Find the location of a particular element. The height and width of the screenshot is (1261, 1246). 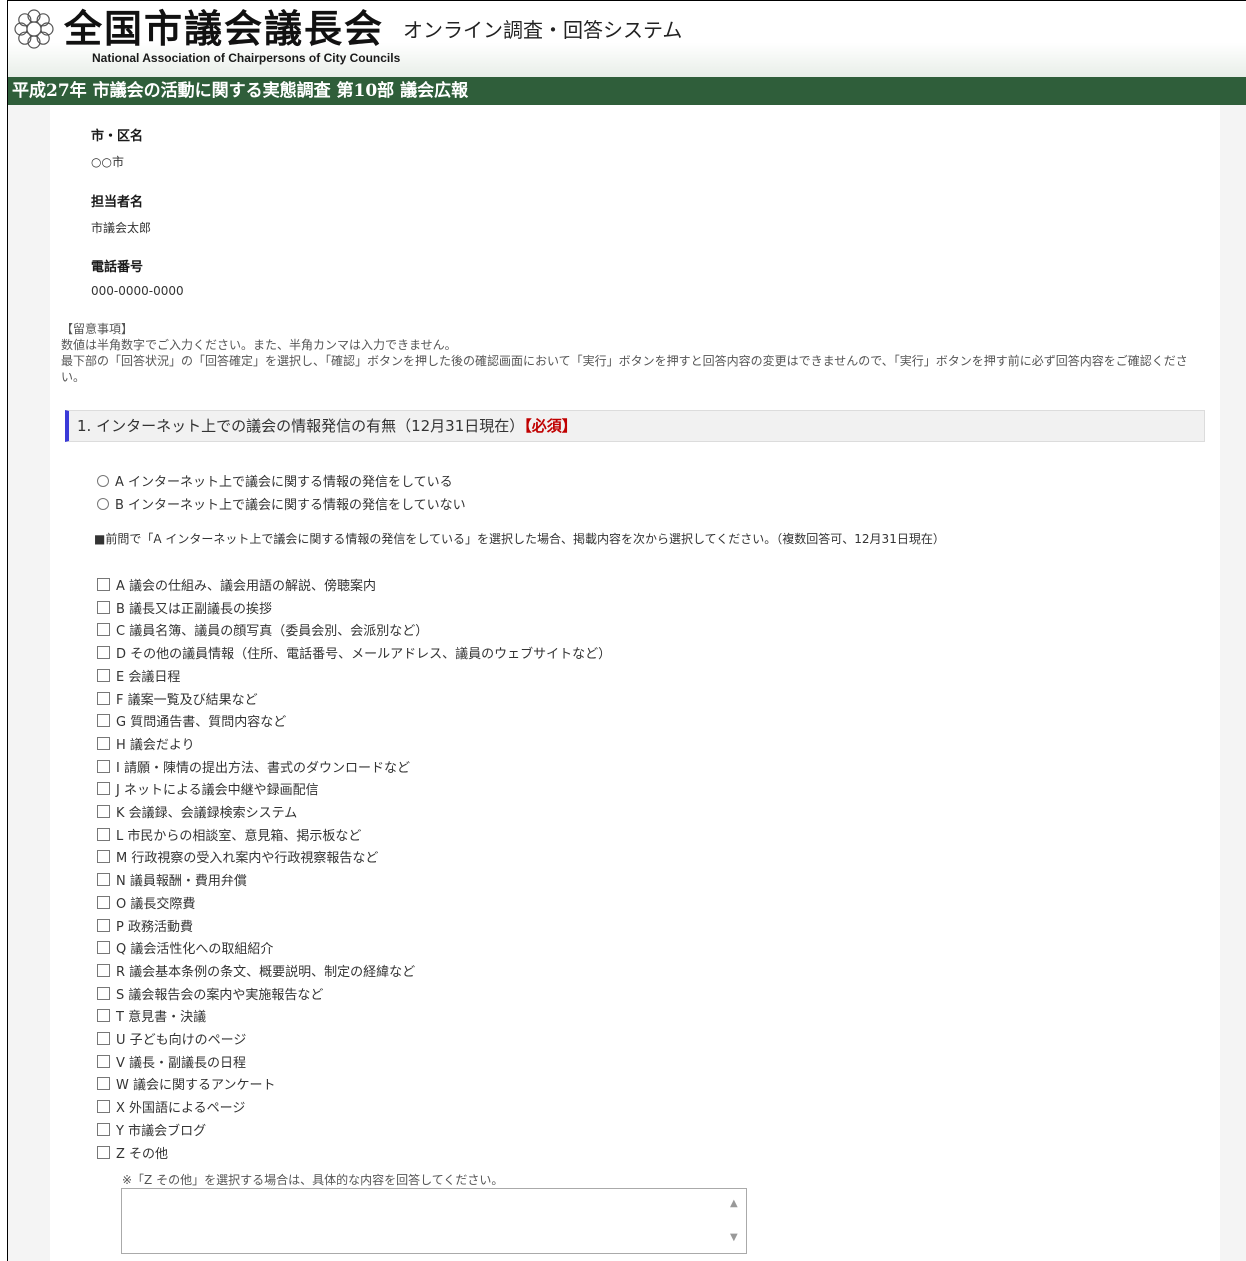

checkbox-option: Y 市議会ブログ is located at coordinates (151, 1129).